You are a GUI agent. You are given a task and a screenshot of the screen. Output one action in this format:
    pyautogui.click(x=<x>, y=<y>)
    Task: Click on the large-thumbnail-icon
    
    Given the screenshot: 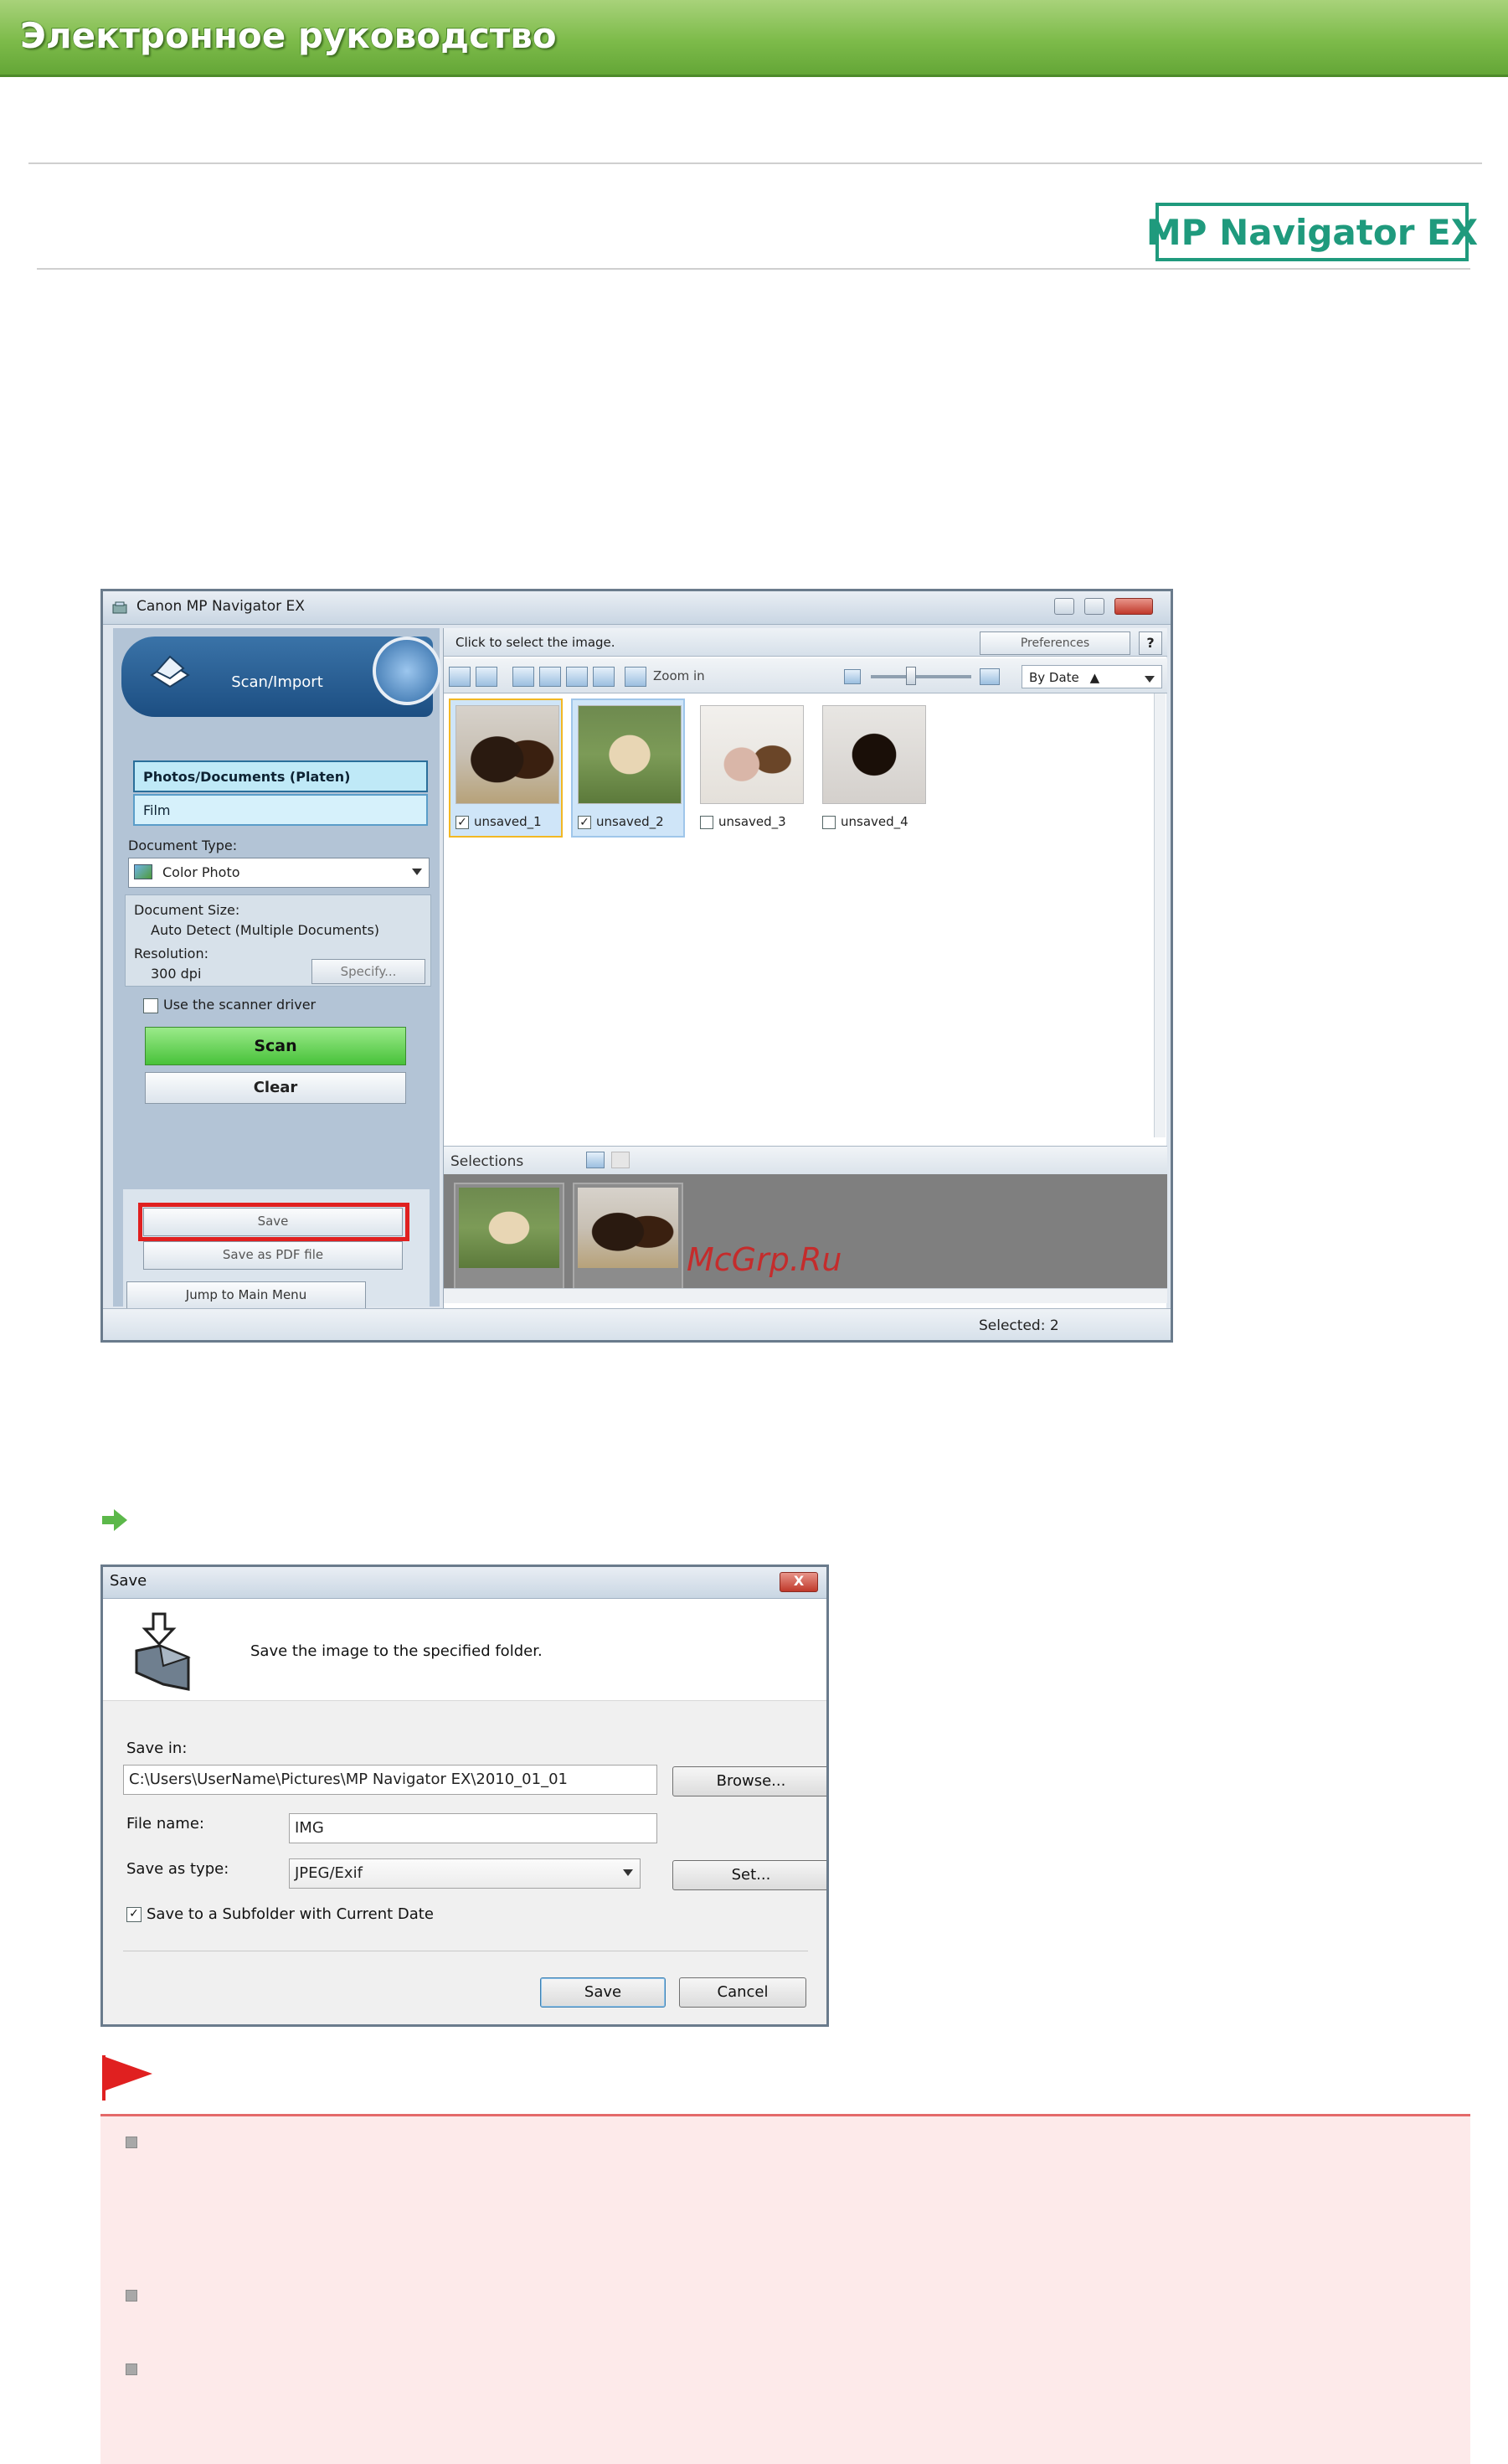 What is the action you would take?
    pyautogui.click(x=990, y=676)
    